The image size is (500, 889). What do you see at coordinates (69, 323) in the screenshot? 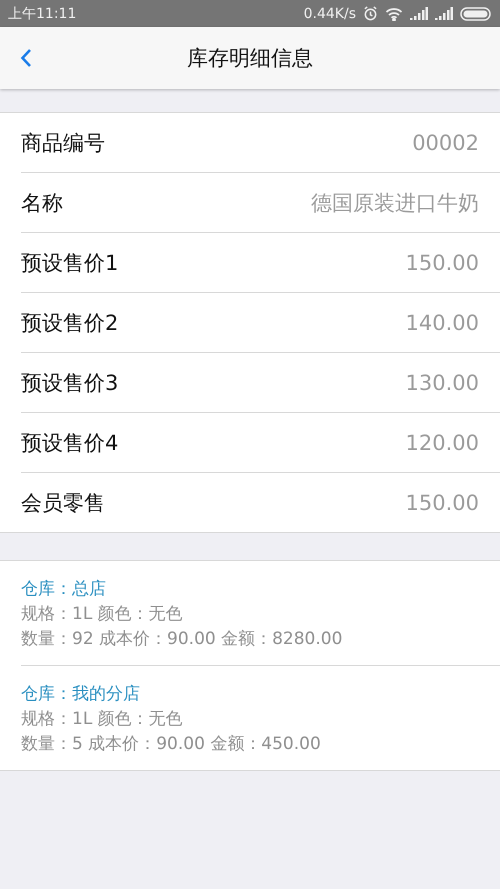
I see `field-label: 预设售价2` at bounding box center [69, 323].